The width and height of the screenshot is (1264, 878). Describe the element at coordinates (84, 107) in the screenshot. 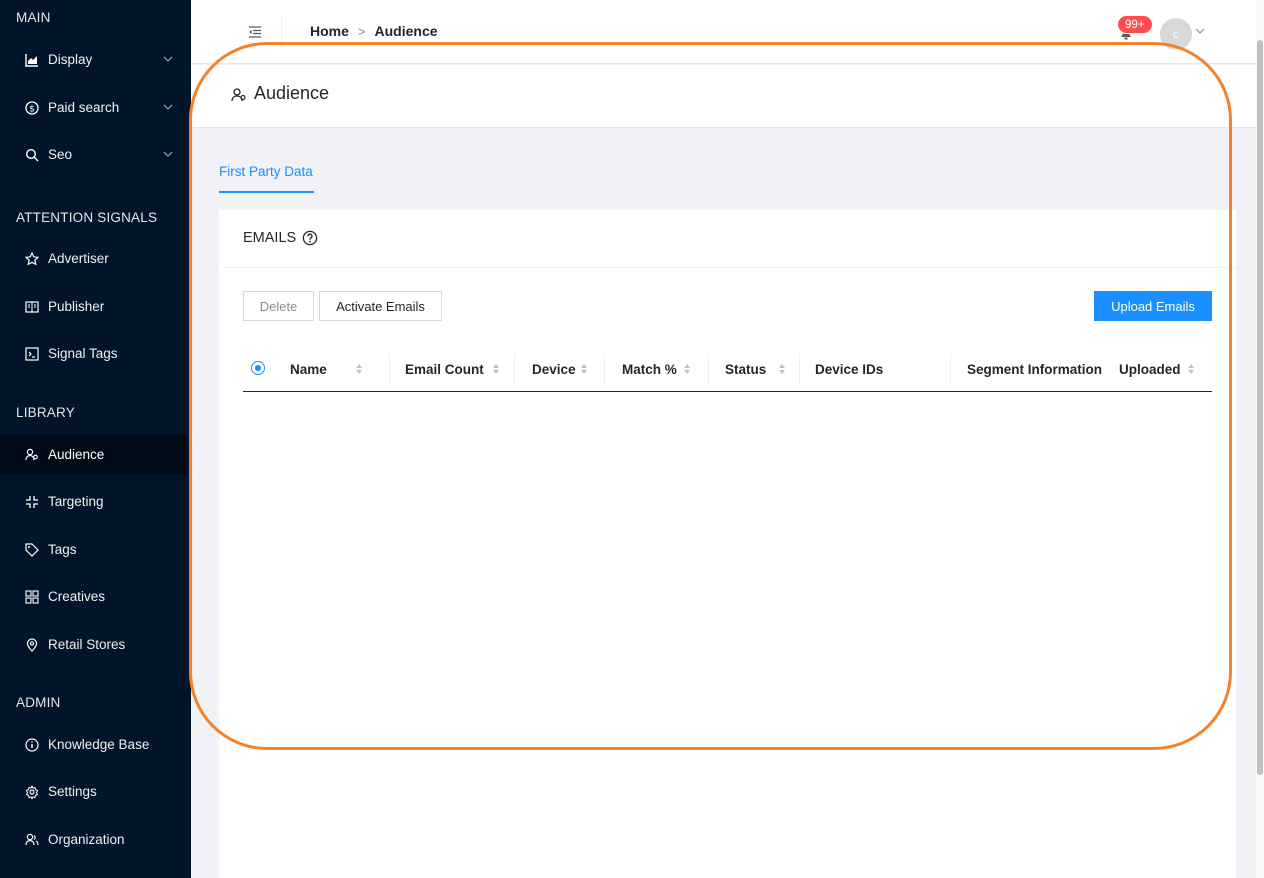

I see `sidebar-item-label: Paid search` at that location.